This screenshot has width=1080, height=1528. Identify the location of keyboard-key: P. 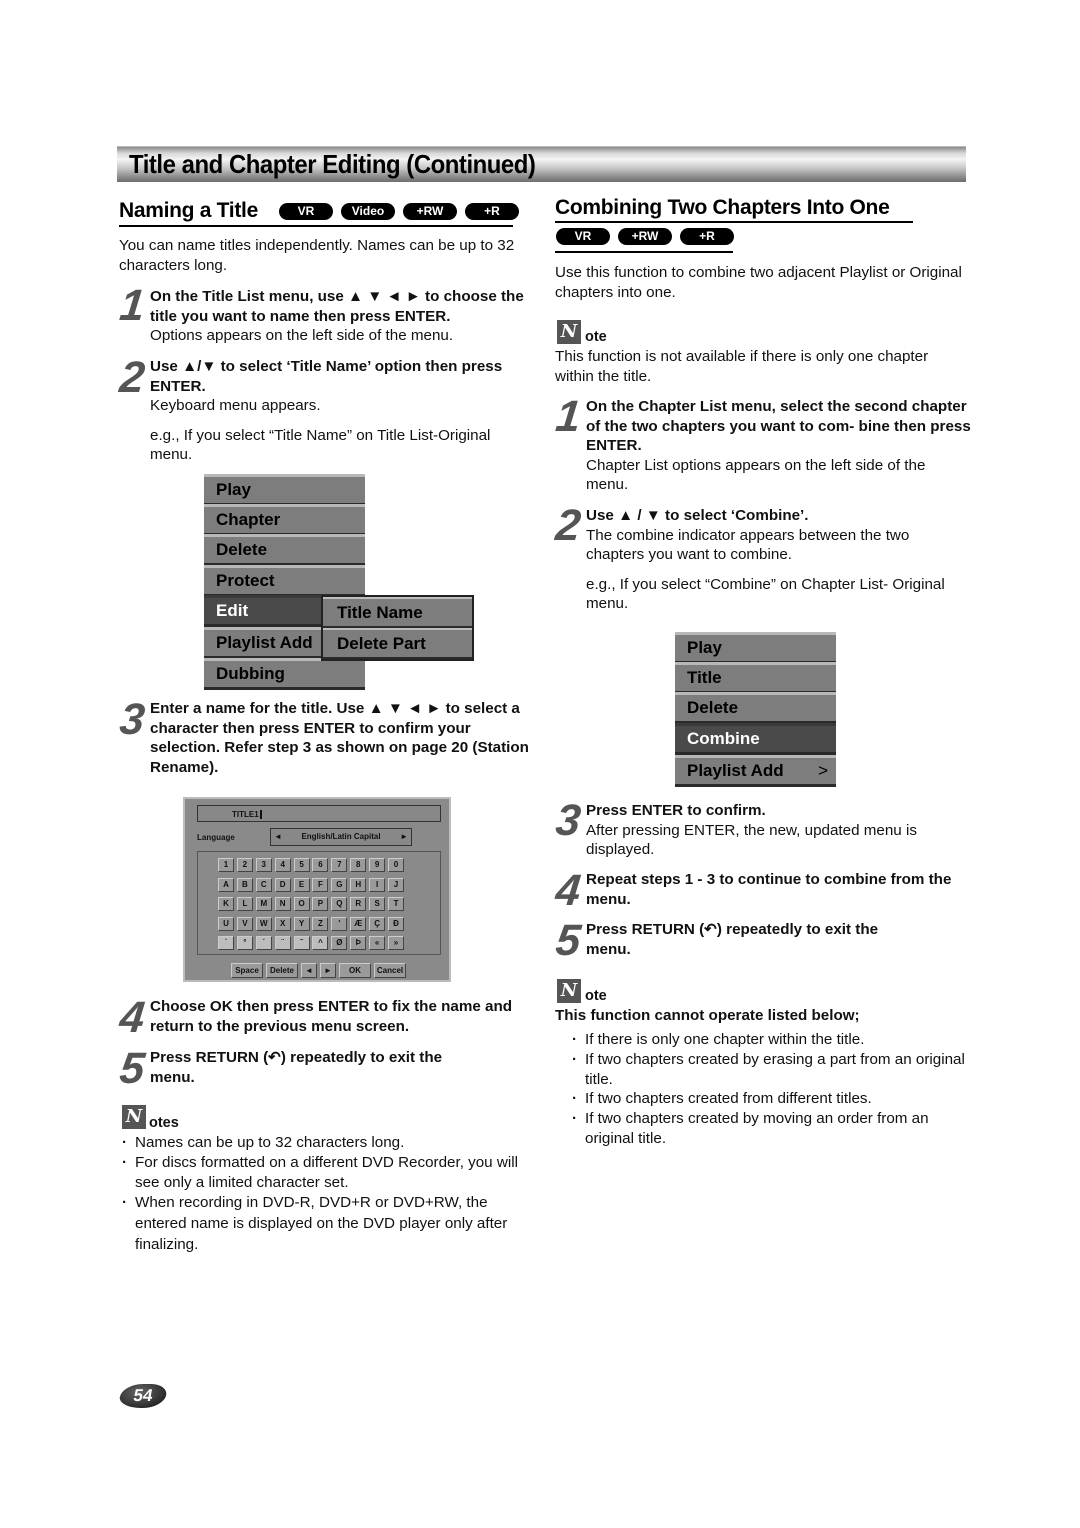
(320, 904).